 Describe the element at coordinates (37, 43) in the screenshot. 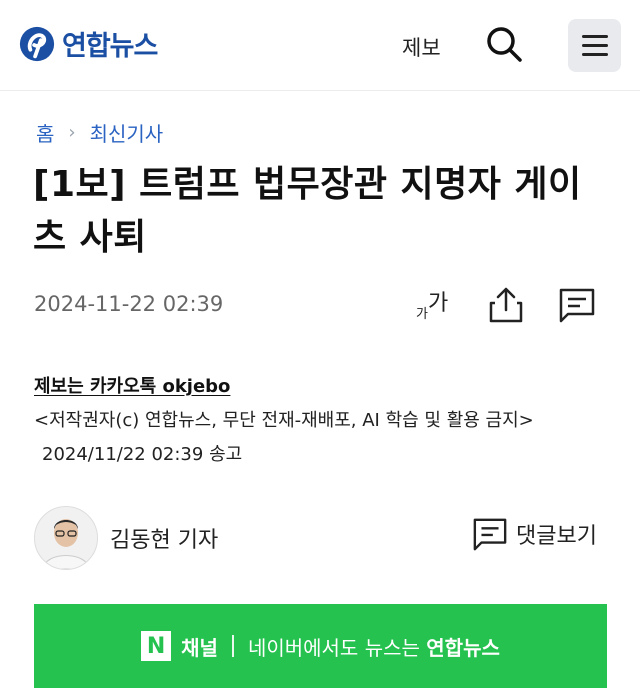

I see `yonhap-logo-icon` at that location.